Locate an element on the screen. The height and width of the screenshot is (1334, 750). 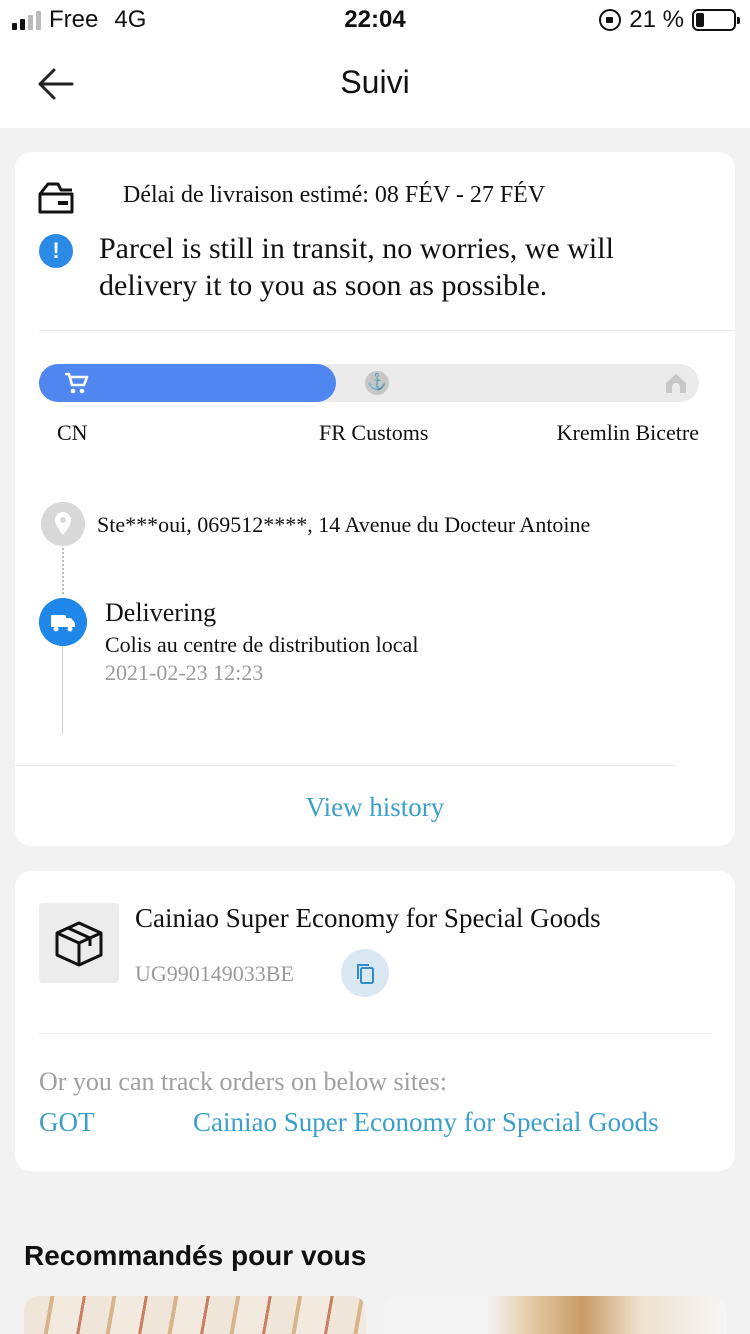
site-link-got: GOT is located at coordinates (67, 1122).